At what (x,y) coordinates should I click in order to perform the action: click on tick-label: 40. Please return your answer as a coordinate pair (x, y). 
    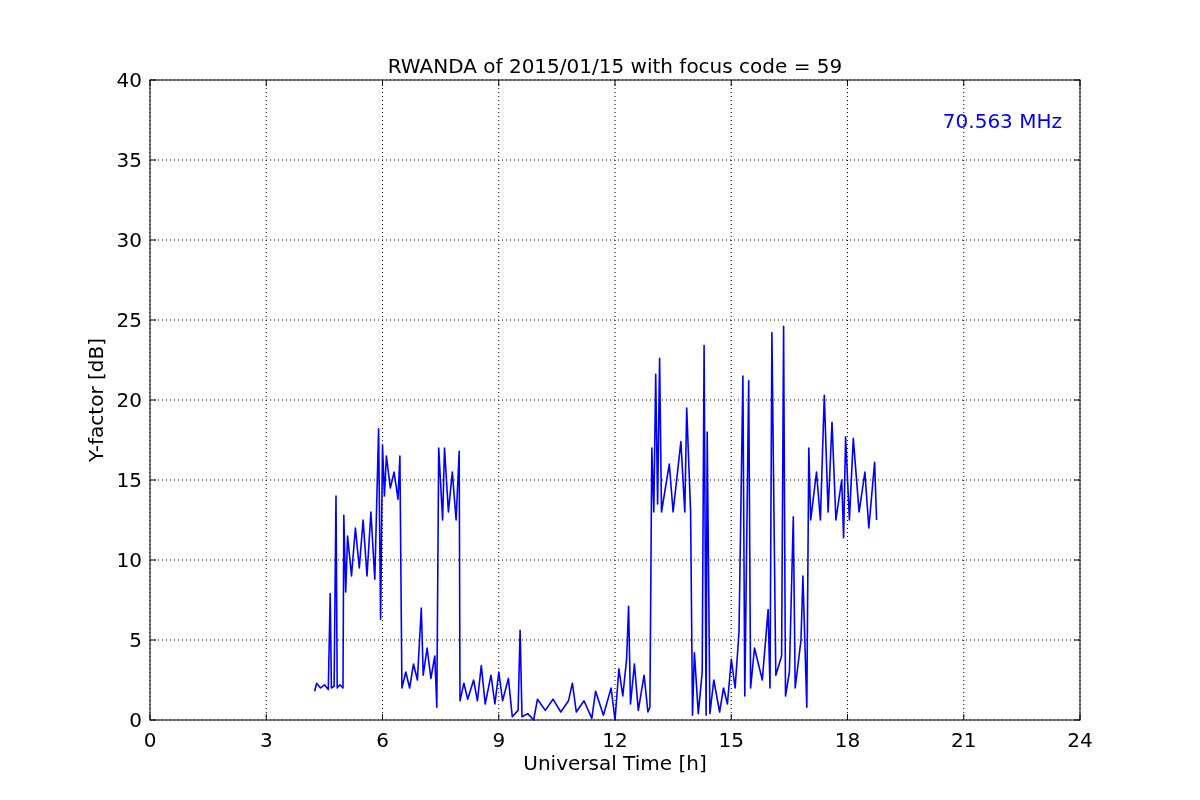
    Looking at the image, I should click on (129, 80).